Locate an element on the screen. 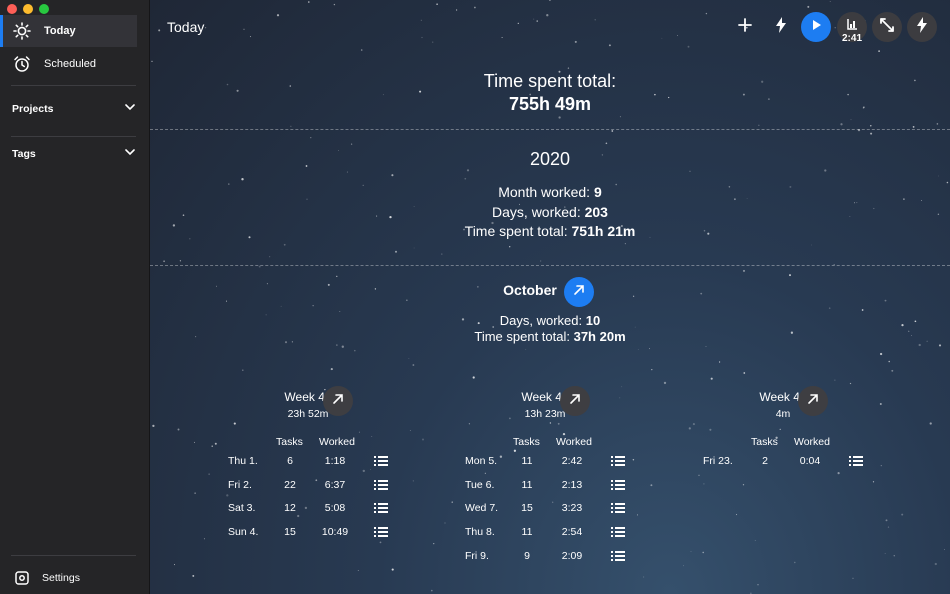  maximize-window-button is located at coordinates (44, 9).